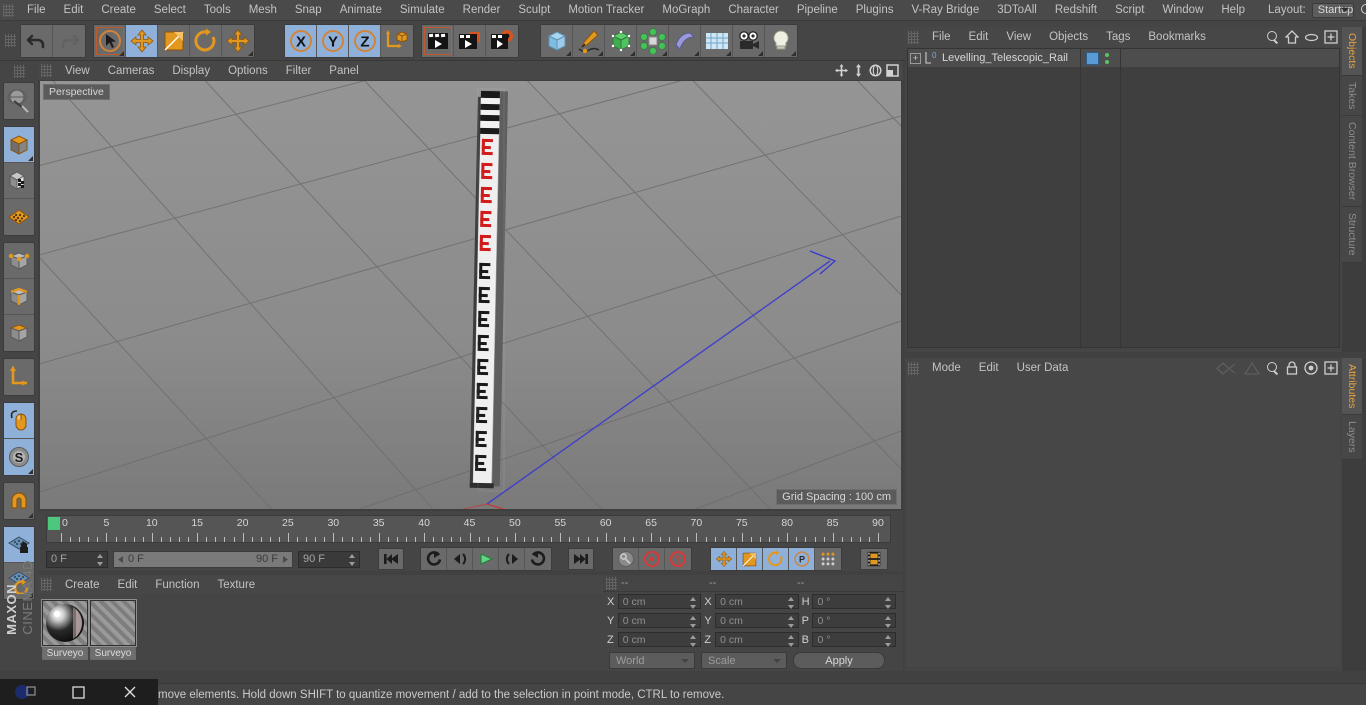 The width and height of the screenshot is (1366, 705). Describe the element at coordinates (626, 559) in the screenshot. I see `autokey-toggle-button` at that location.